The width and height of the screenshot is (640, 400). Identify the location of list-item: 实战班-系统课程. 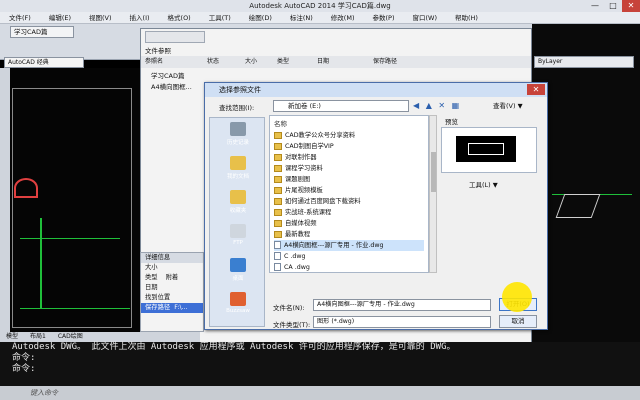
(349, 212).